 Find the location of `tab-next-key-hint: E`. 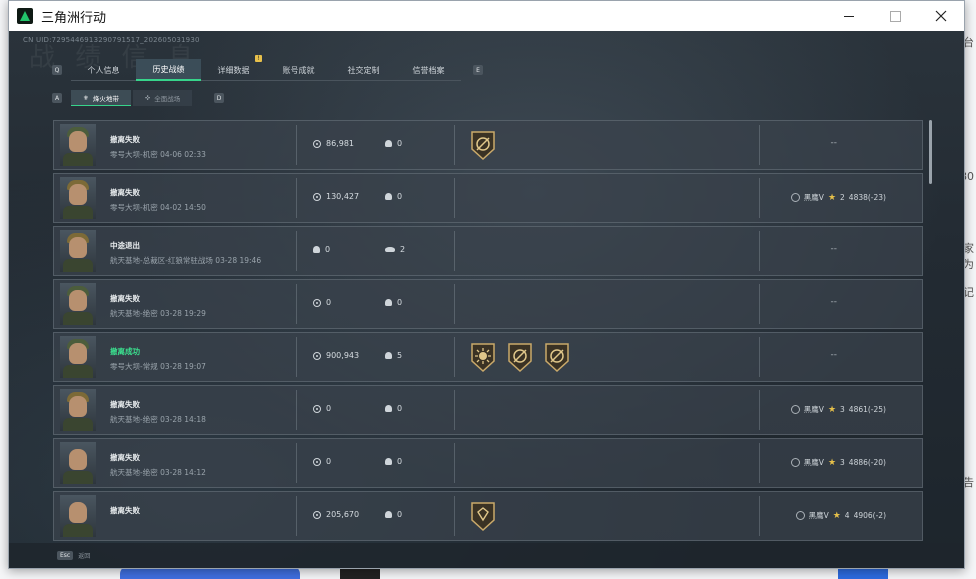

tab-next-key-hint: E is located at coordinates (478, 70).